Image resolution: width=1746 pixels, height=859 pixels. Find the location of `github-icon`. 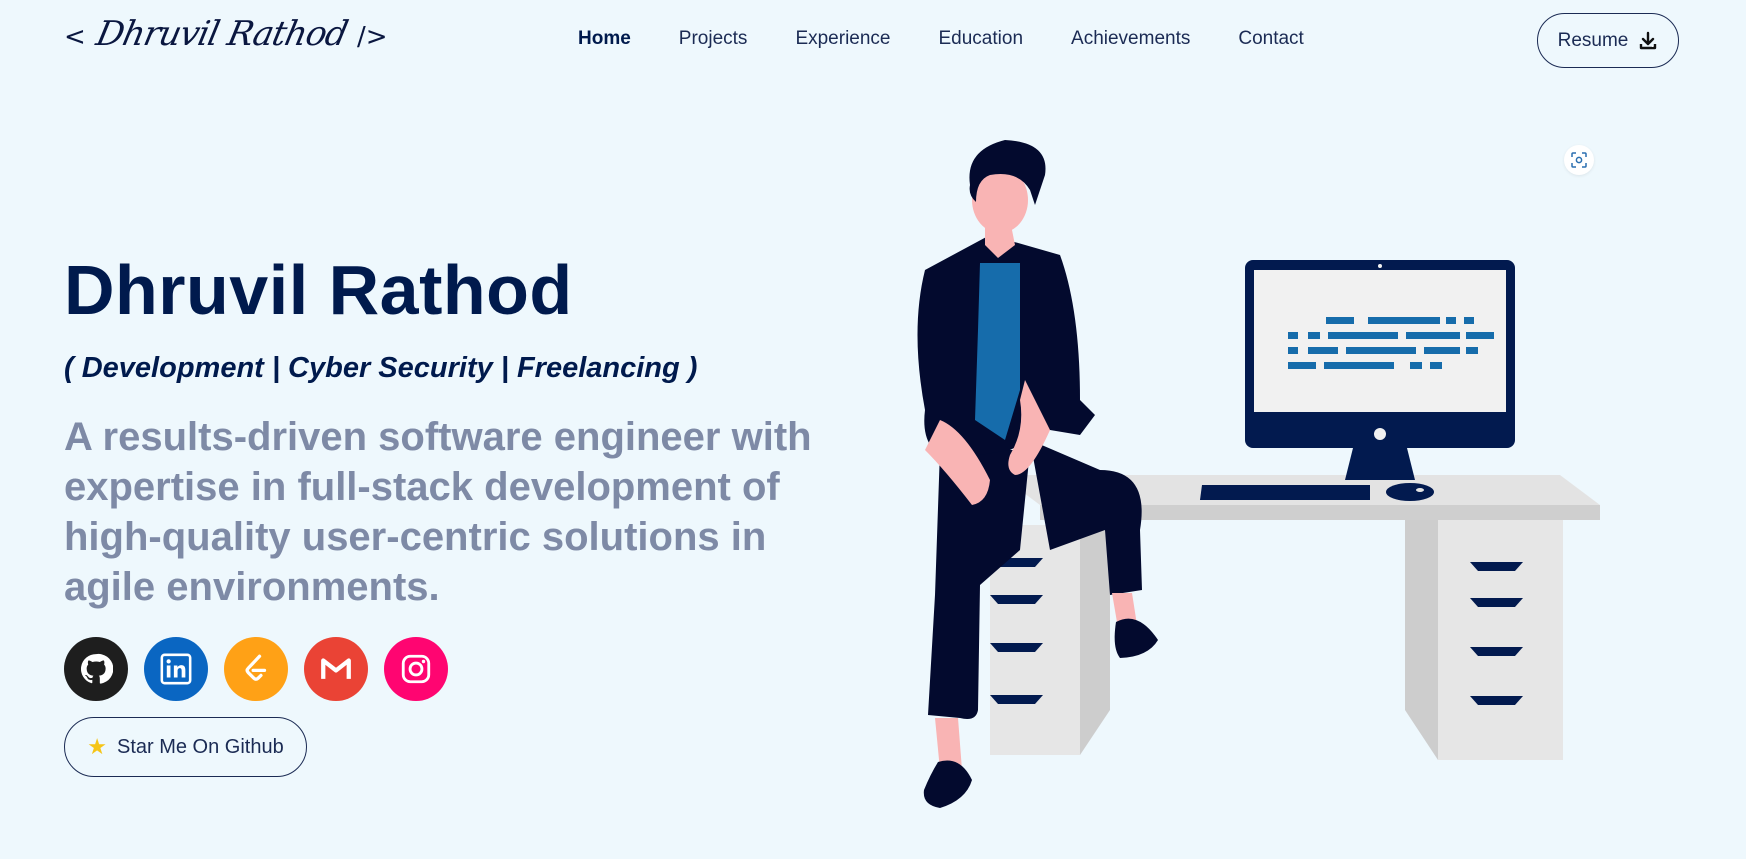

github-icon is located at coordinates (96, 668).